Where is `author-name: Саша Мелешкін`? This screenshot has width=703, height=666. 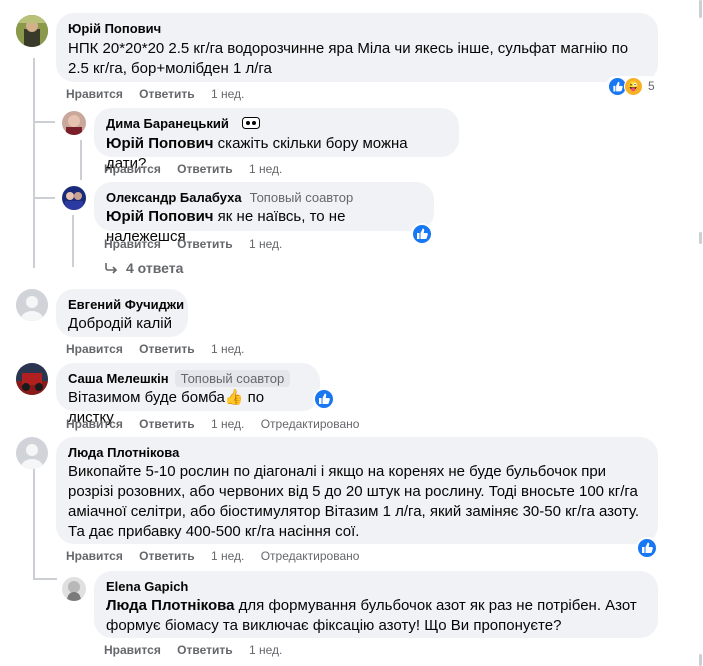
author-name: Саша Мелешкін is located at coordinates (118, 378).